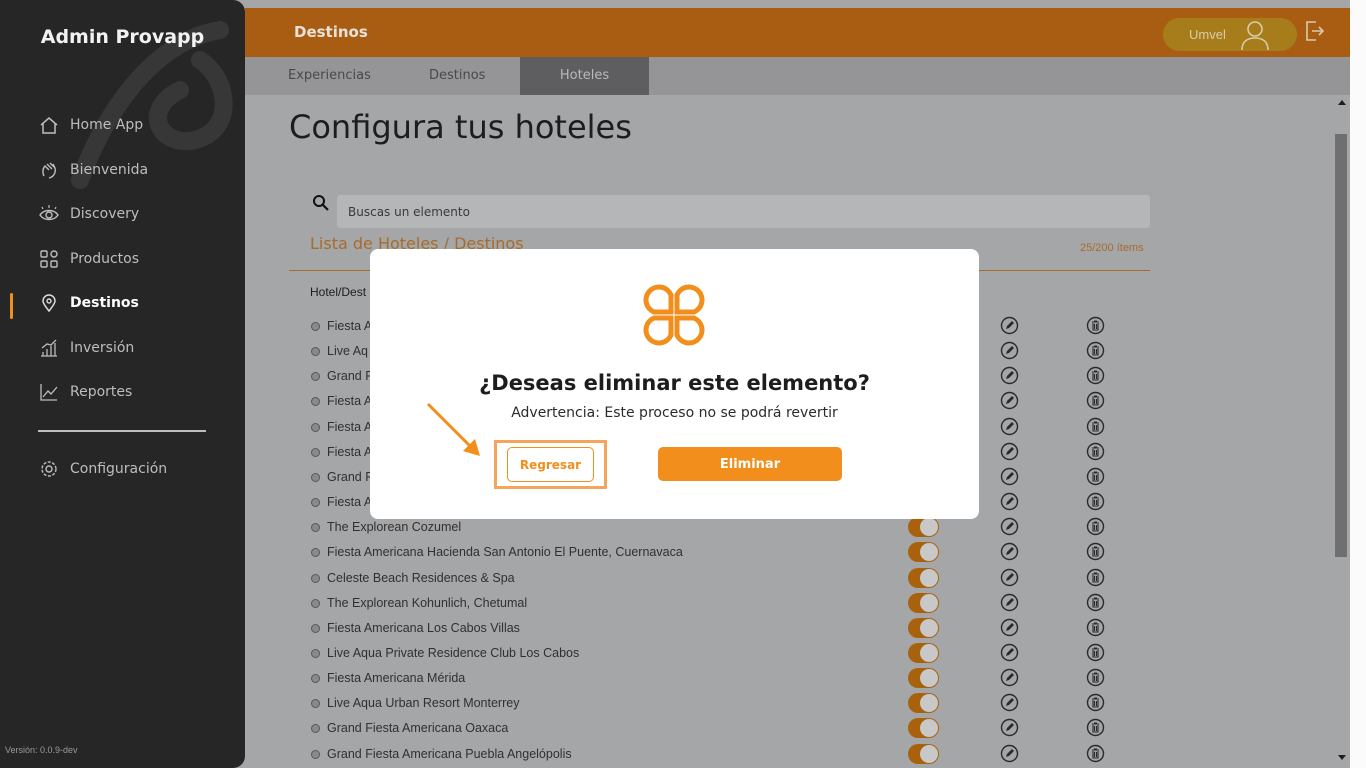 Image resolution: width=1366 pixels, height=768 pixels. Describe the element at coordinates (102, 469) in the screenshot. I see `sidebar-item-configuracion: Configuración` at that location.